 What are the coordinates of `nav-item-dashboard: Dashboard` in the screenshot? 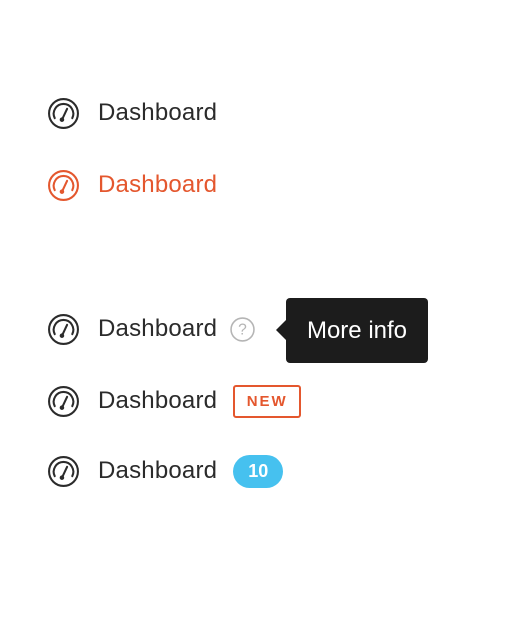 It's located at (132, 113).